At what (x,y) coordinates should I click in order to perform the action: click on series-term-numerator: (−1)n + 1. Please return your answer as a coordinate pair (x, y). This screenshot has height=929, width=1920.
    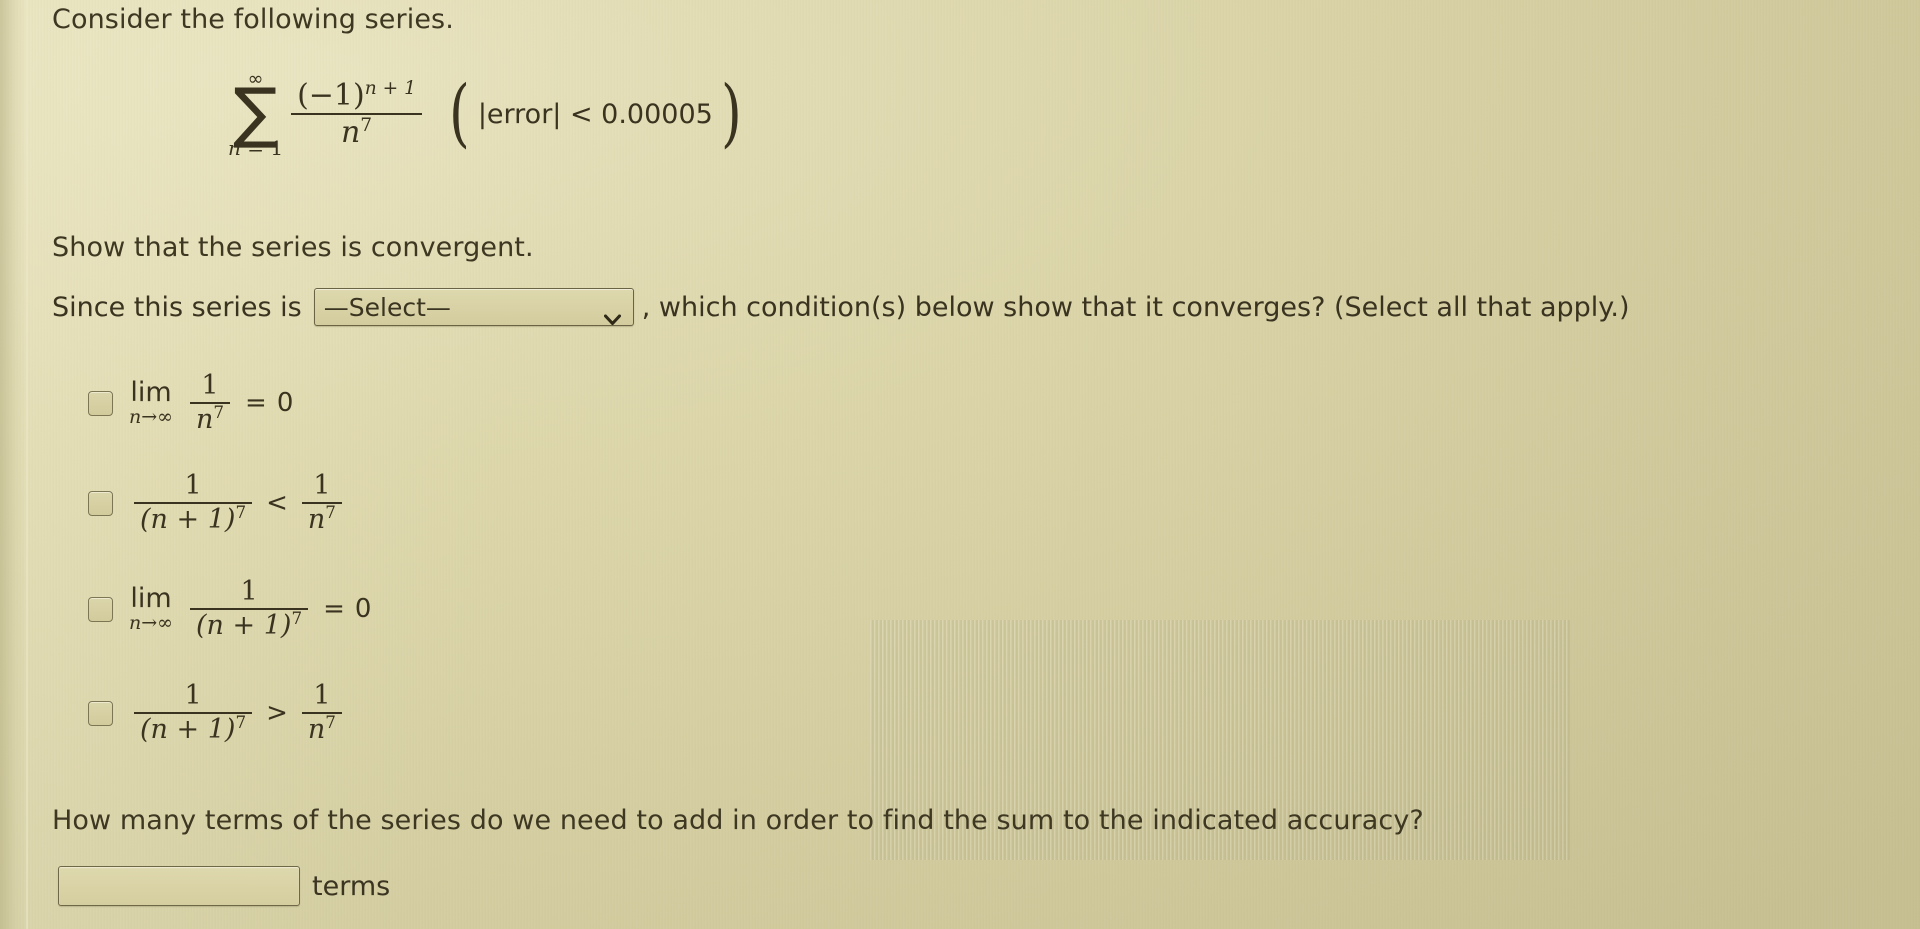
    Looking at the image, I should click on (356, 95).